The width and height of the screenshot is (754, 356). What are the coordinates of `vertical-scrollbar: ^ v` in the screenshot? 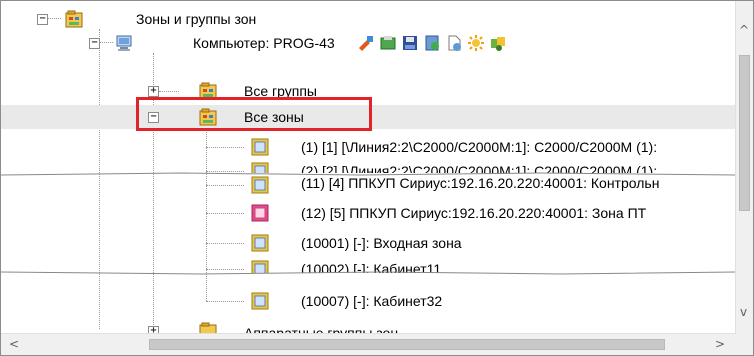 It's located at (744, 167).